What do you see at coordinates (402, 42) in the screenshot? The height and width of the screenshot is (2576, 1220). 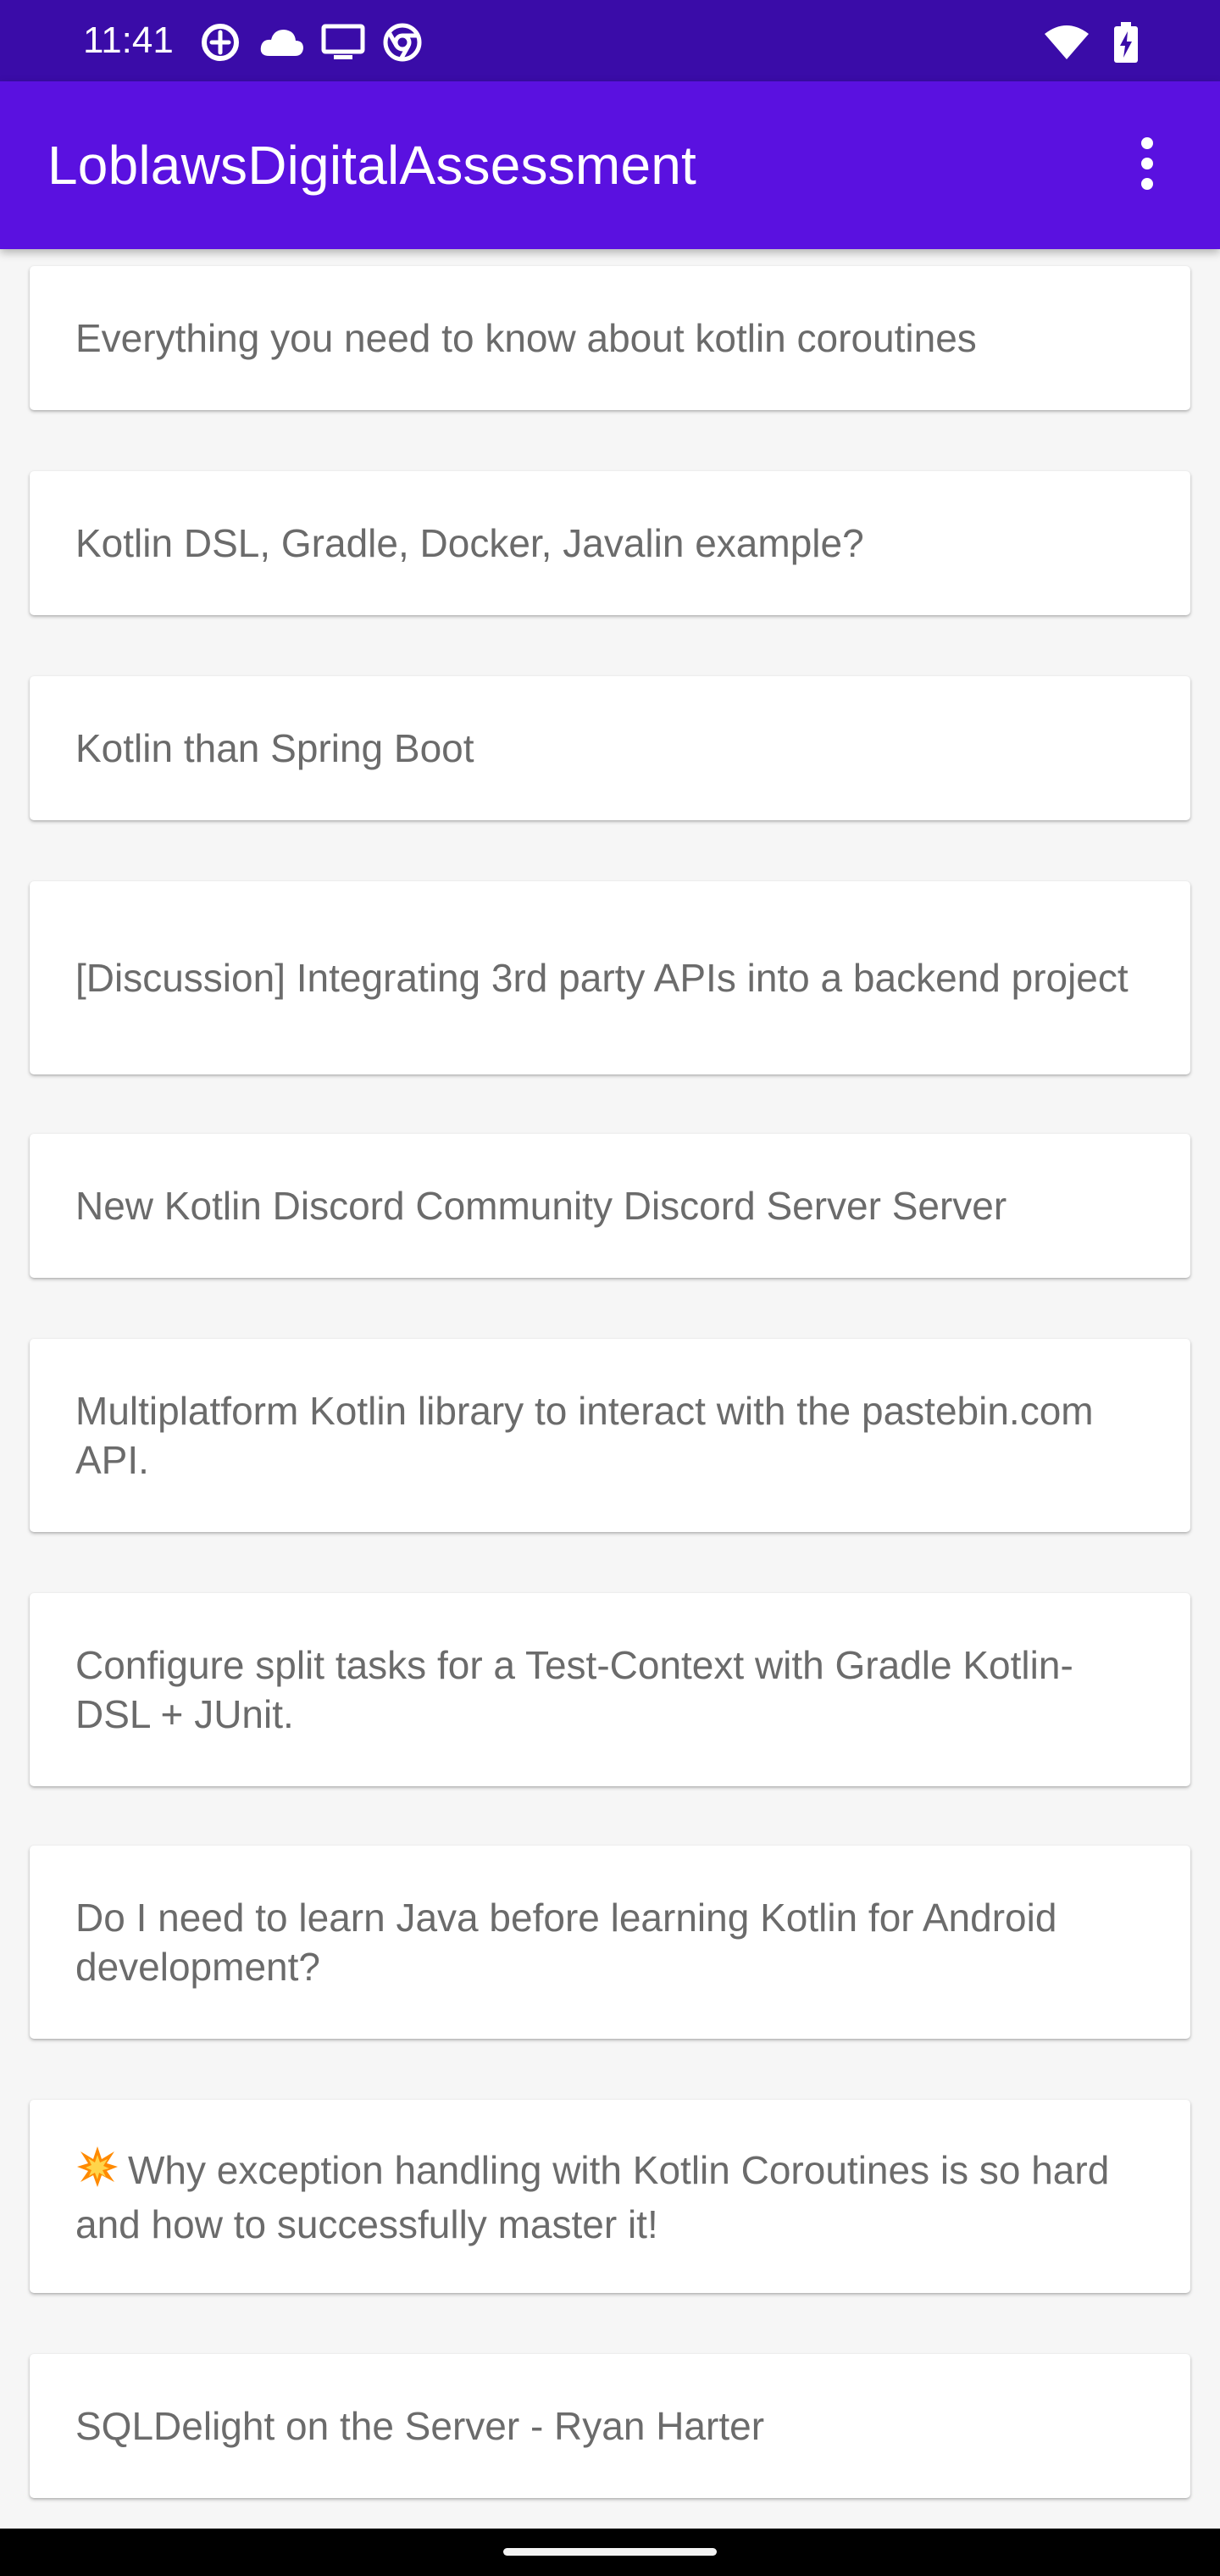 I see `chrome-icon` at bounding box center [402, 42].